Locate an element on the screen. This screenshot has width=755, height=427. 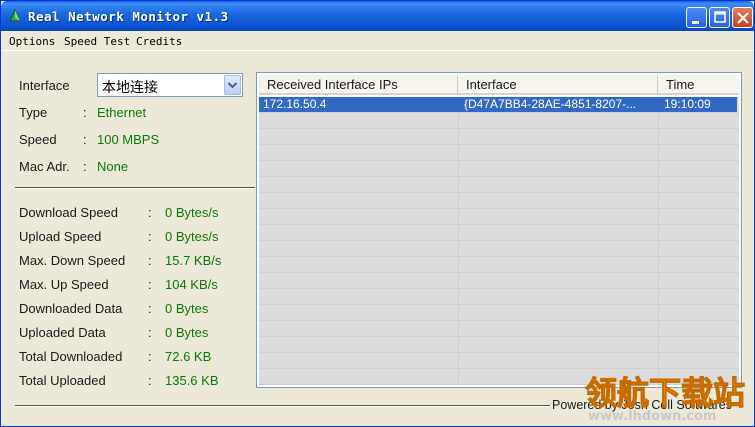
max-up-speed-label: Max. Up Speed is located at coordinates (64, 284).